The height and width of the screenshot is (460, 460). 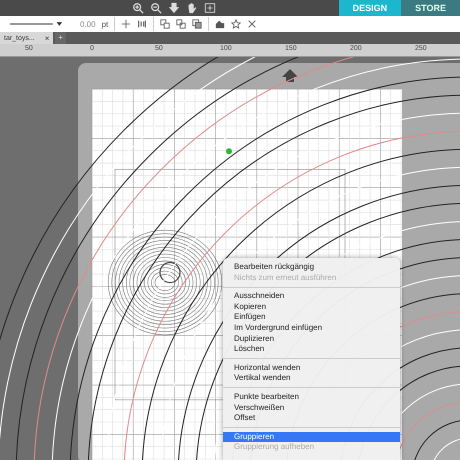 I want to click on line-style-dropdown, so click(x=36, y=24).